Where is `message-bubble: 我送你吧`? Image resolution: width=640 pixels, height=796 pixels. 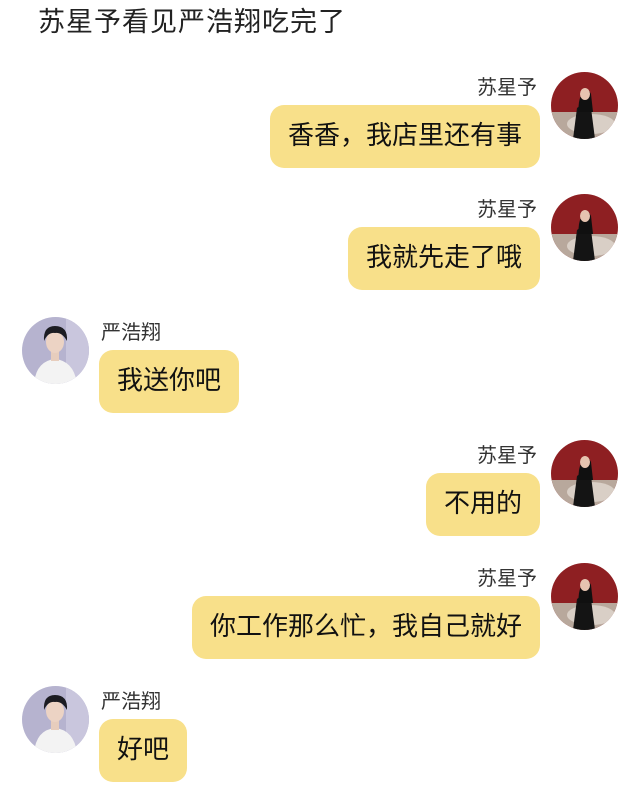
message-bubble: 我送你吧 is located at coordinates (169, 381).